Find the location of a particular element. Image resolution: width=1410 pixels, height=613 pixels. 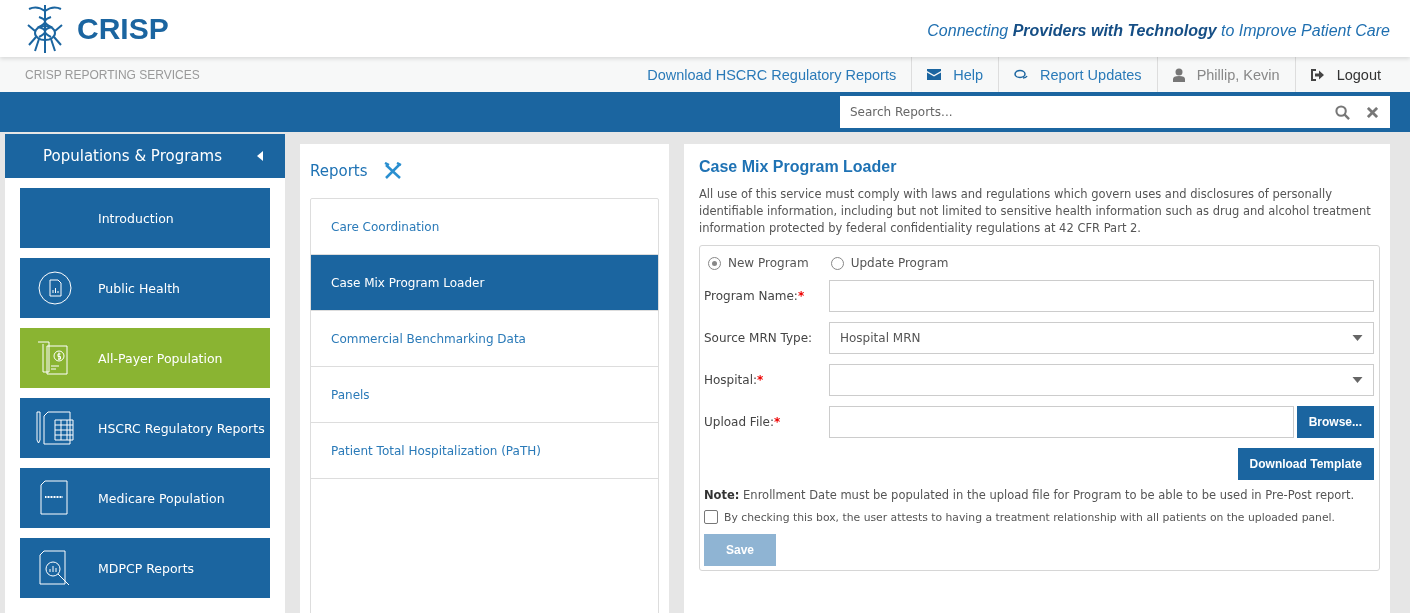

pencil-spreadsheet-icon is located at coordinates (55, 428).